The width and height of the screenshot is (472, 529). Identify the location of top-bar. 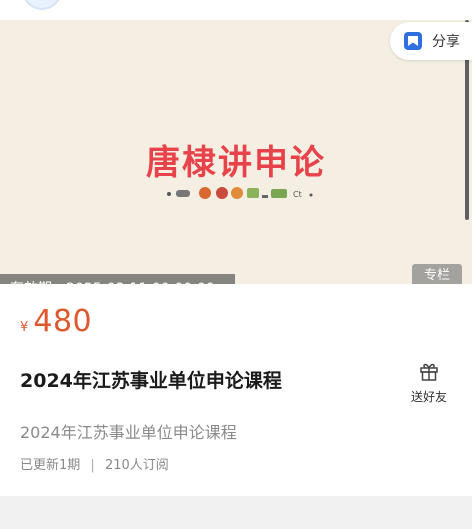
(236, 10).